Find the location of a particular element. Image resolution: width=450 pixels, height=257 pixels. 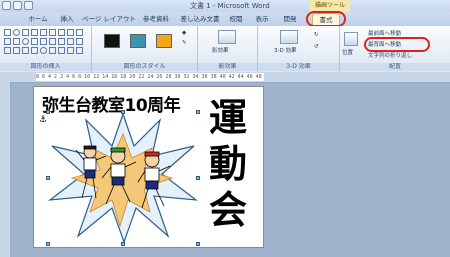

group-shadow: 影効果 影効果 is located at coordinates (228, 49).